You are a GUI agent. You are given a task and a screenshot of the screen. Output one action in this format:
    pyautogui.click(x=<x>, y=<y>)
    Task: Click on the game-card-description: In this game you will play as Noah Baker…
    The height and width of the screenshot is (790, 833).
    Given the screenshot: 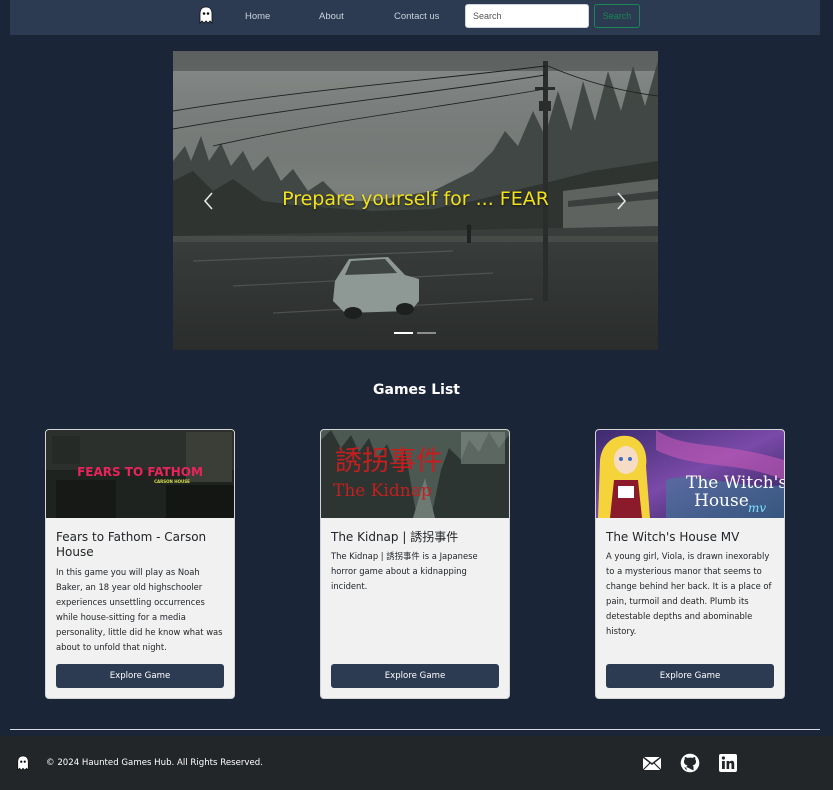 What is the action you would take?
    pyautogui.click(x=139, y=609)
    